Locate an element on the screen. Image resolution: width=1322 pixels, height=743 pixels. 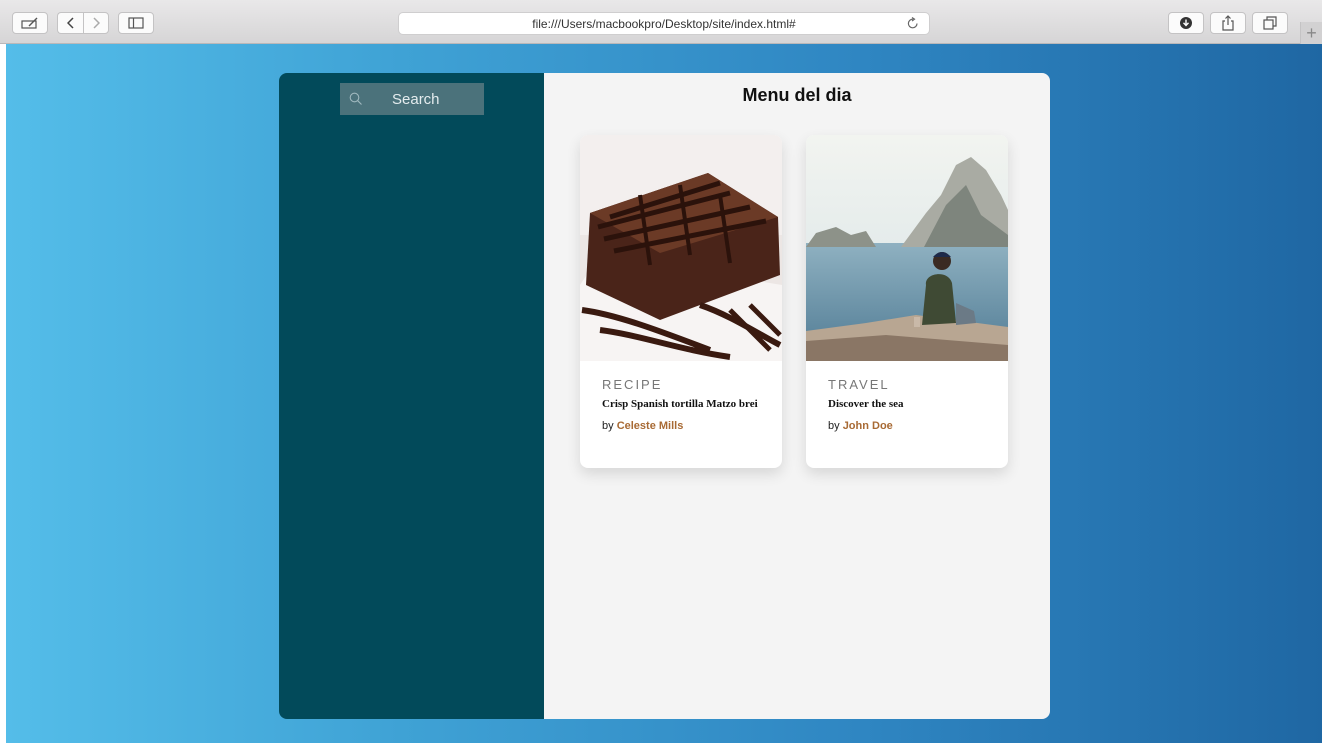
sidebar-icon is located at coordinates (136, 23).